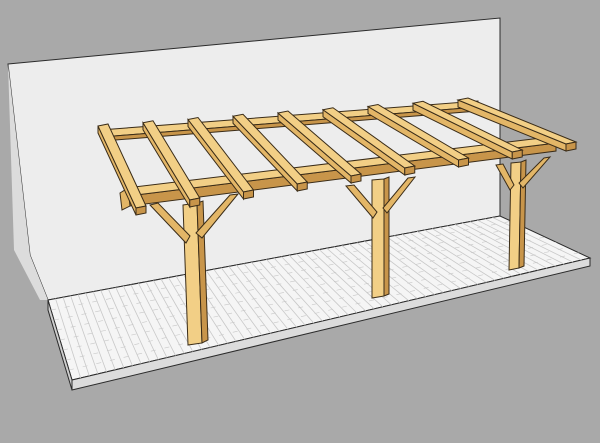  I want to click on post-left, so click(195, 273).